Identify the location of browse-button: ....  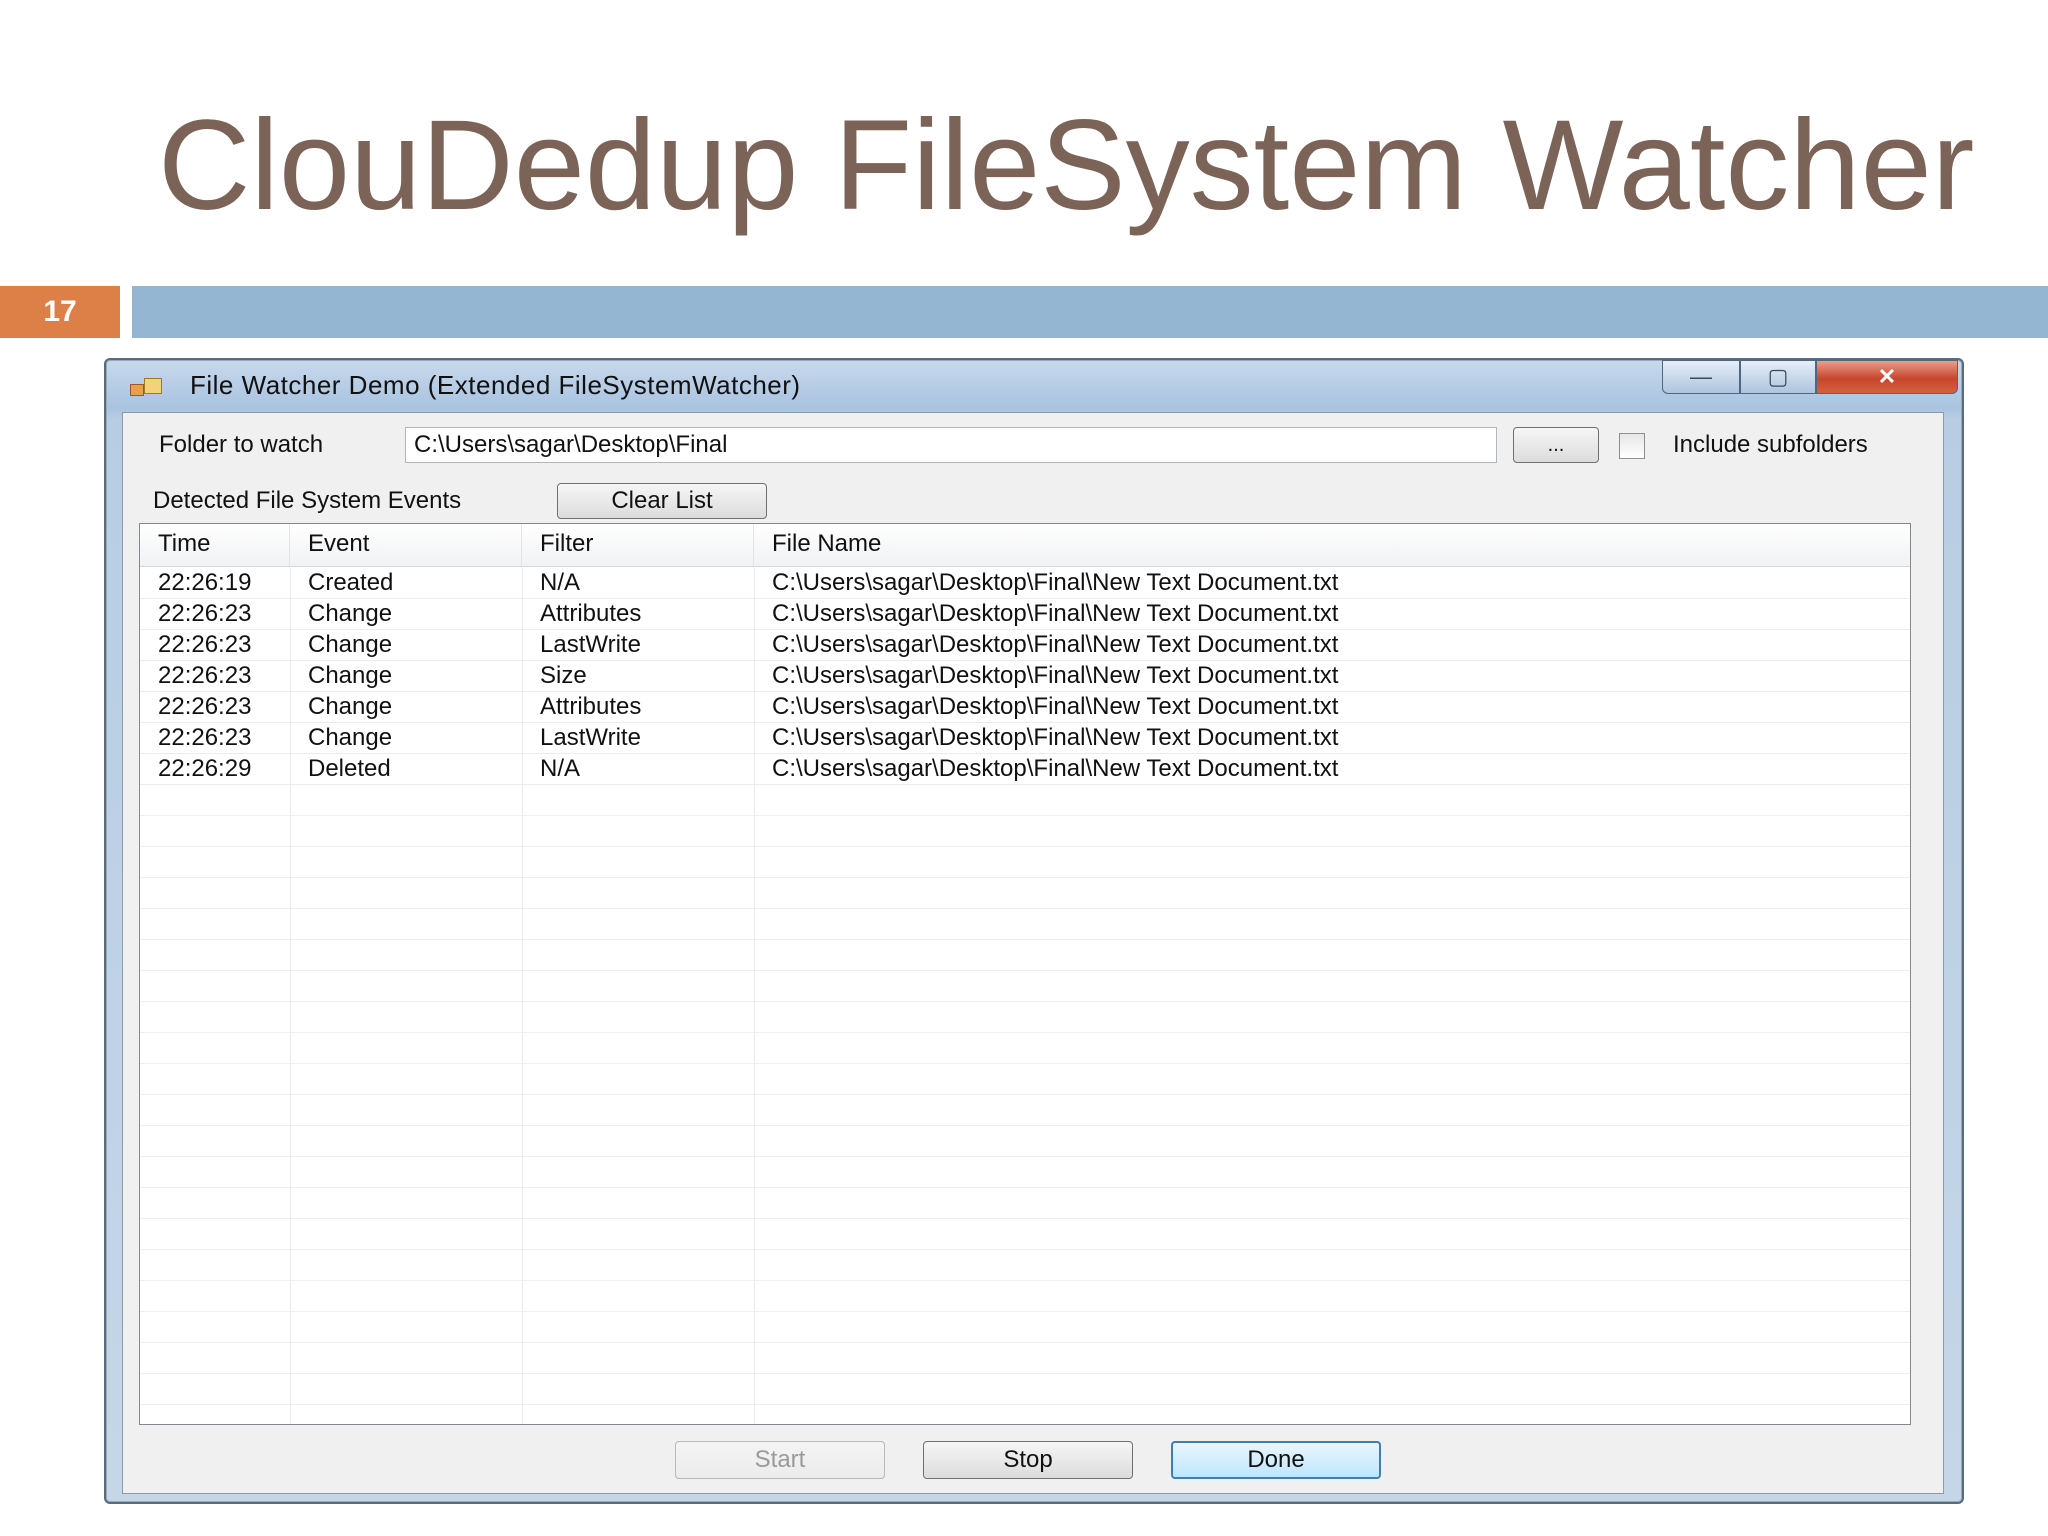
(1556, 445).